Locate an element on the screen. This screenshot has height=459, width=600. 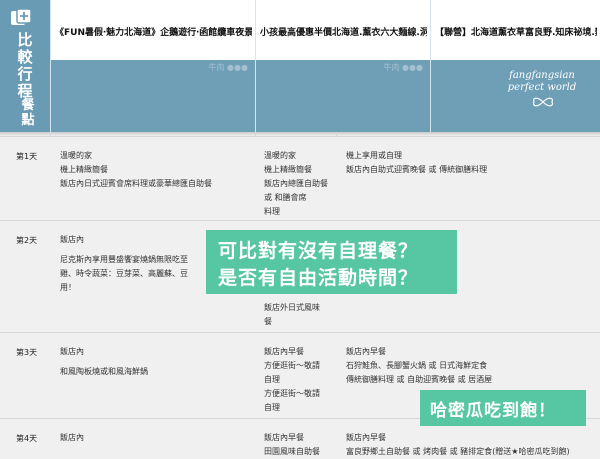
meal-cell: 飯店內 is located at coordinates (72, 437).